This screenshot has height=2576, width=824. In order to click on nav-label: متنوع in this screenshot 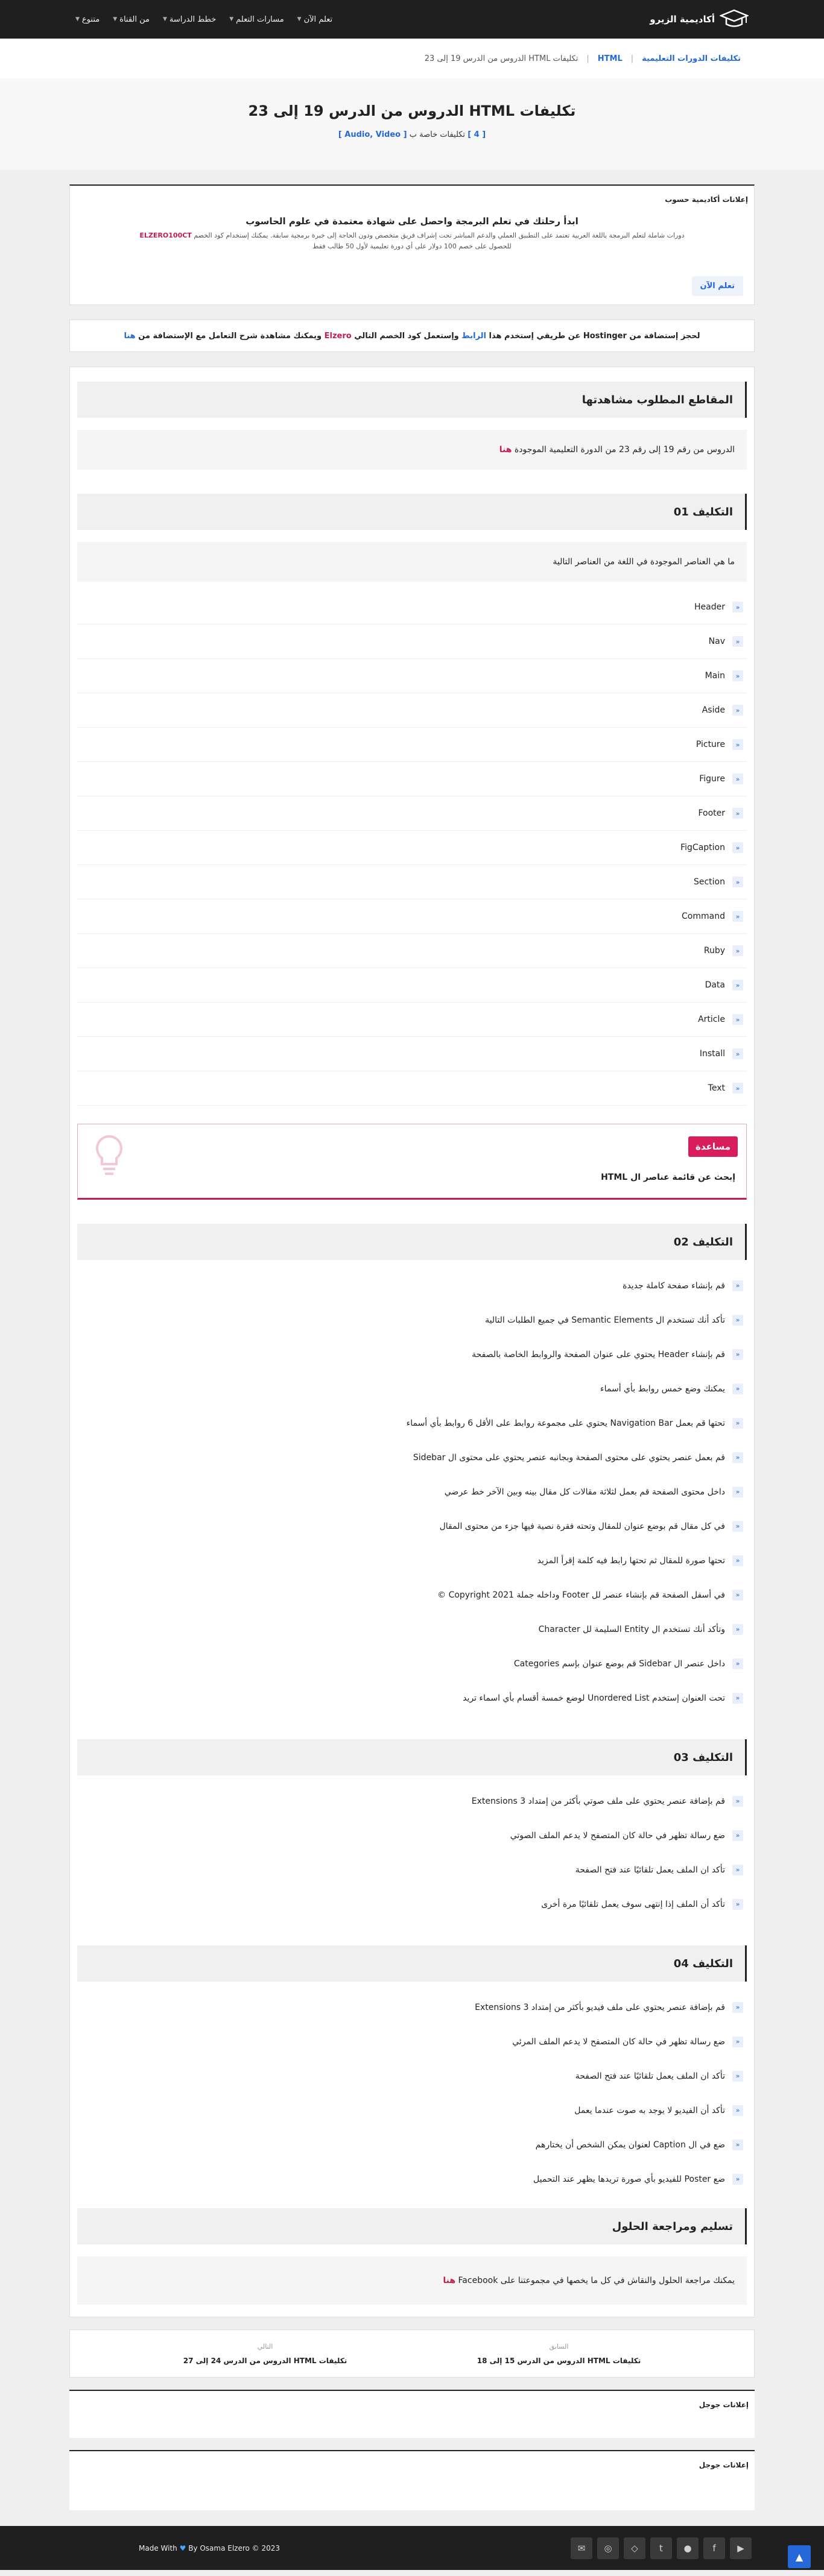, I will do `click(91, 19)`.